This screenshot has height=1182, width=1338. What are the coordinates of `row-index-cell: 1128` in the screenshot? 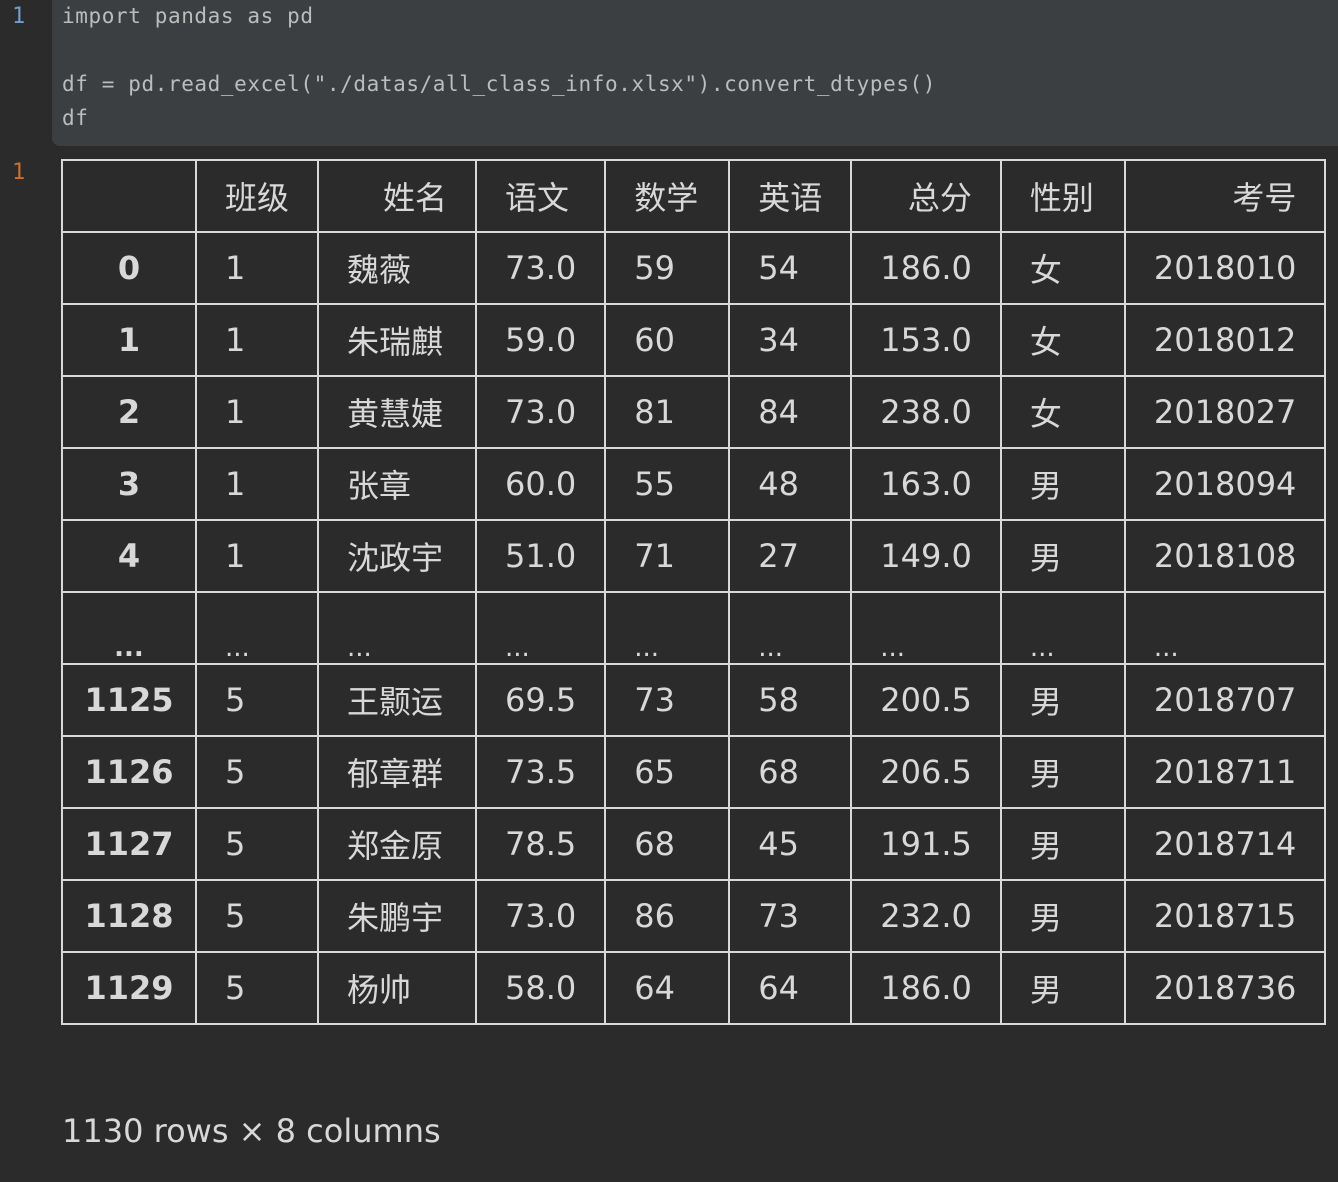 It's located at (129, 916).